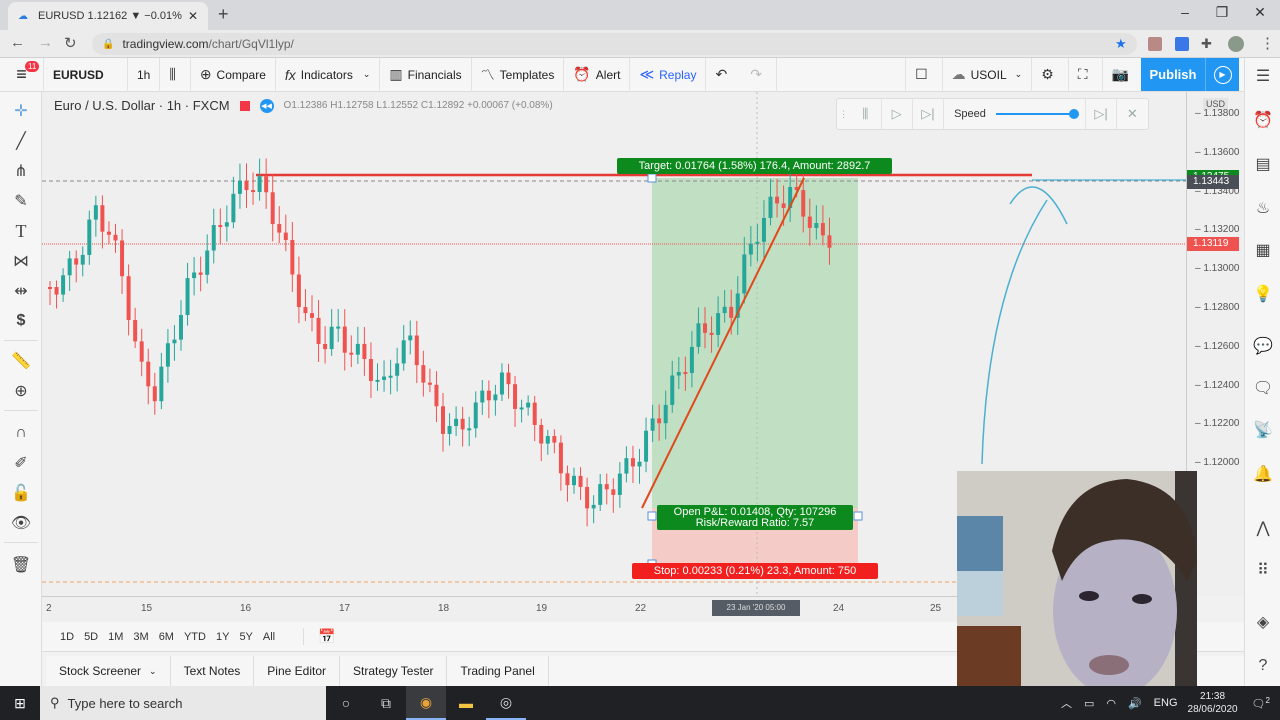 This screenshot has width=1280, height=720. Describe the element at coordinates (394, 671) in the screenshot. I see `tab-strategy-tester: Strategy Tester` at that location.